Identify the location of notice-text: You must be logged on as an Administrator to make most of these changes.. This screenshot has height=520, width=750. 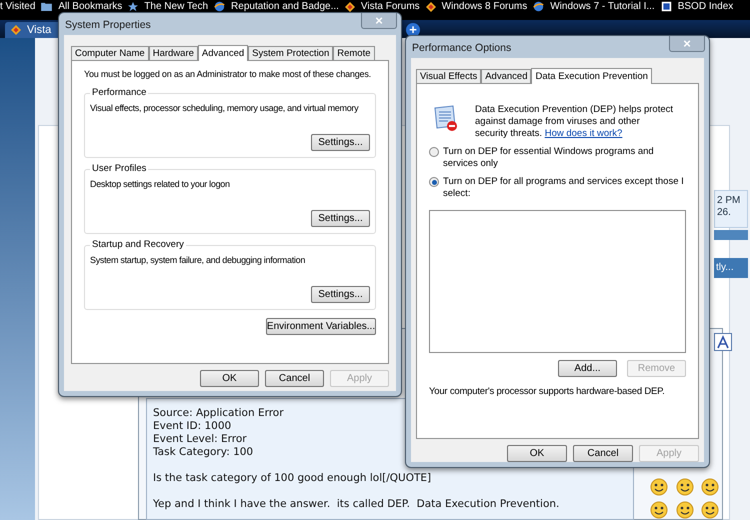
(227, 74).